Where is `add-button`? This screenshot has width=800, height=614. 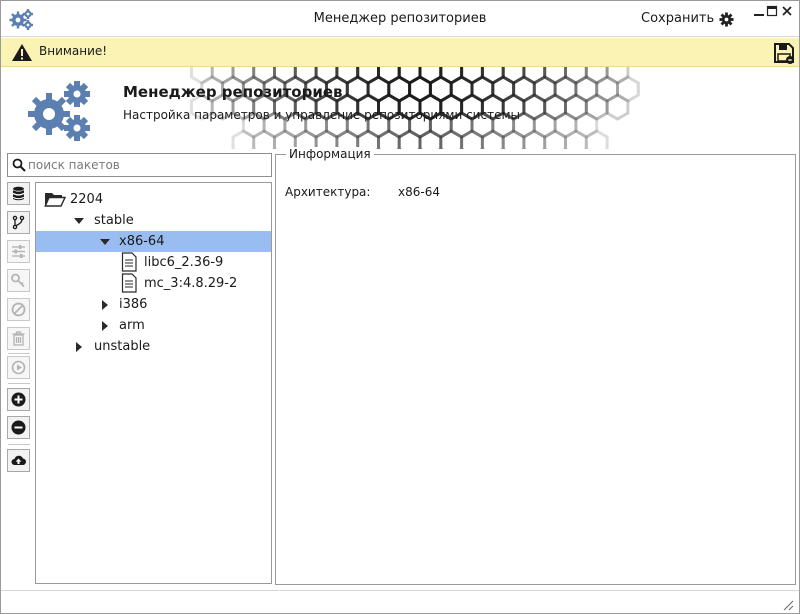 add-button is located at coordinates (18, 399).